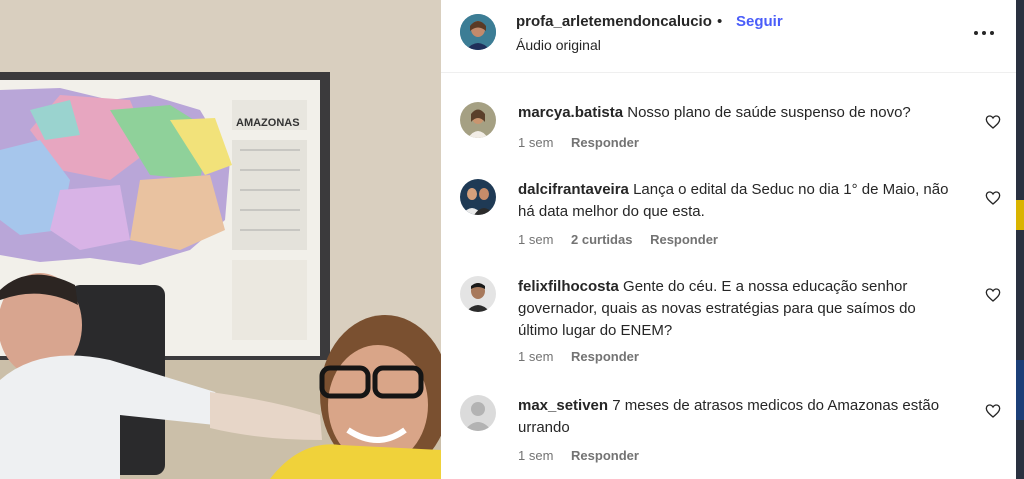 This screenshot has height=479, width=1024. Describe the element at coordinates (563, 405) in the screenshot. I see `commenter-username: max_setiven` at that location.